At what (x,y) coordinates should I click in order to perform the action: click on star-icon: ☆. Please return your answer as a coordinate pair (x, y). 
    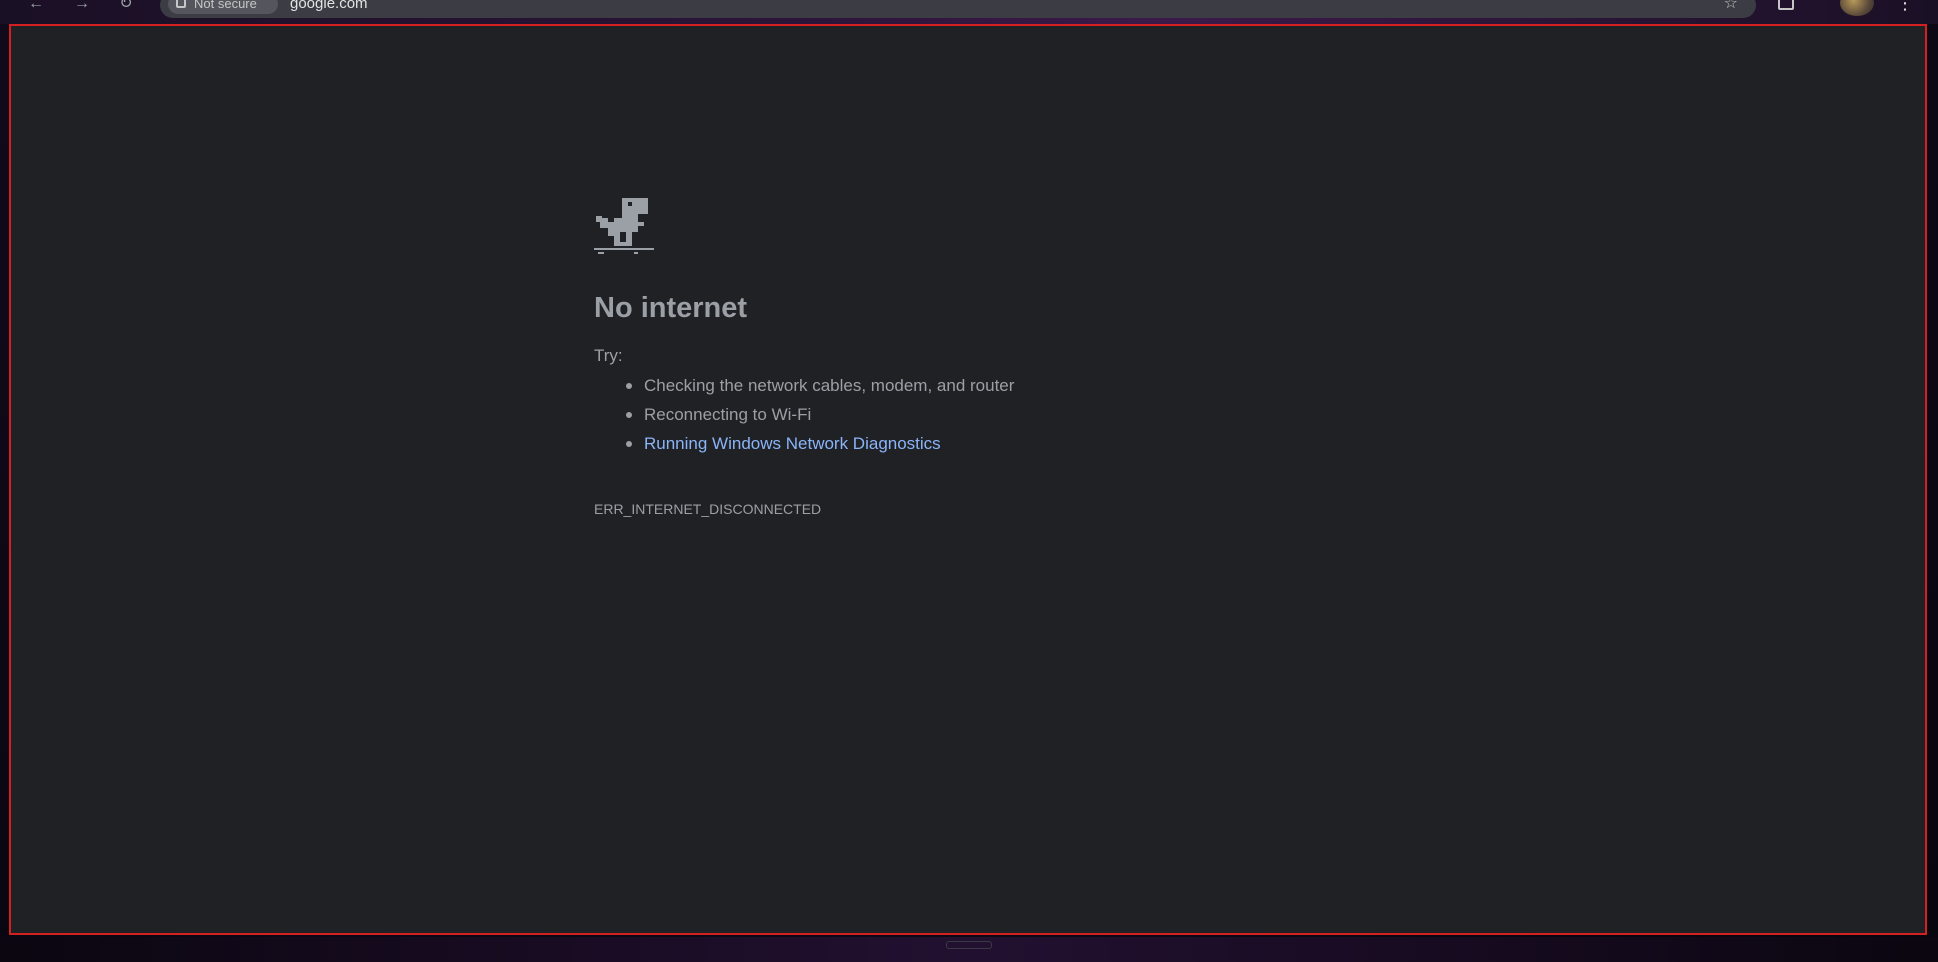
    Looking at the image, I should click on (1731, 7).